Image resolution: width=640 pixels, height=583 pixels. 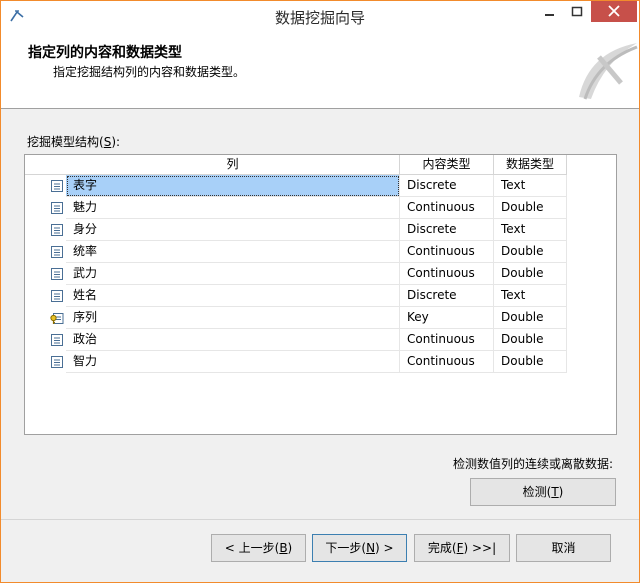 What do you see at coordinates (550, 12) in the screenshot?
I see `minimize-button` at bounding box center [550, 12].